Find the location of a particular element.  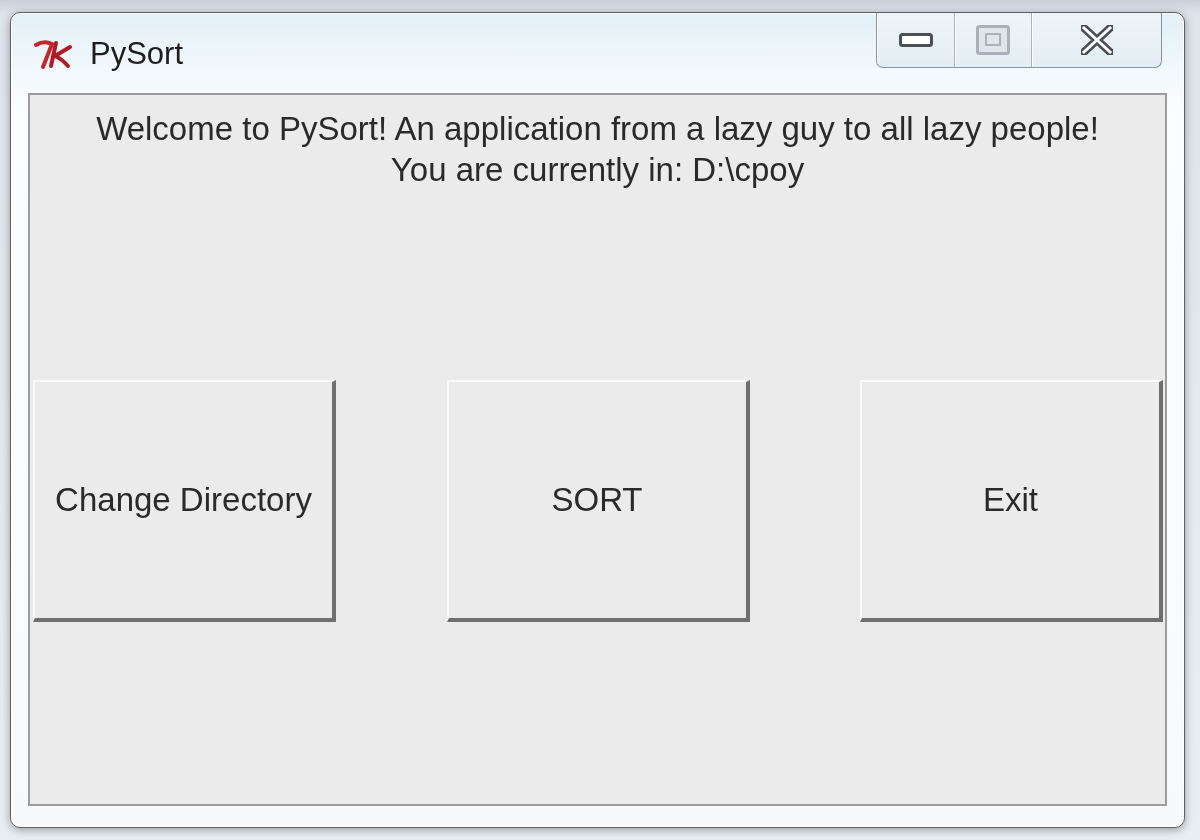

exit-button: Exit is located at coordinates (1011, 501).